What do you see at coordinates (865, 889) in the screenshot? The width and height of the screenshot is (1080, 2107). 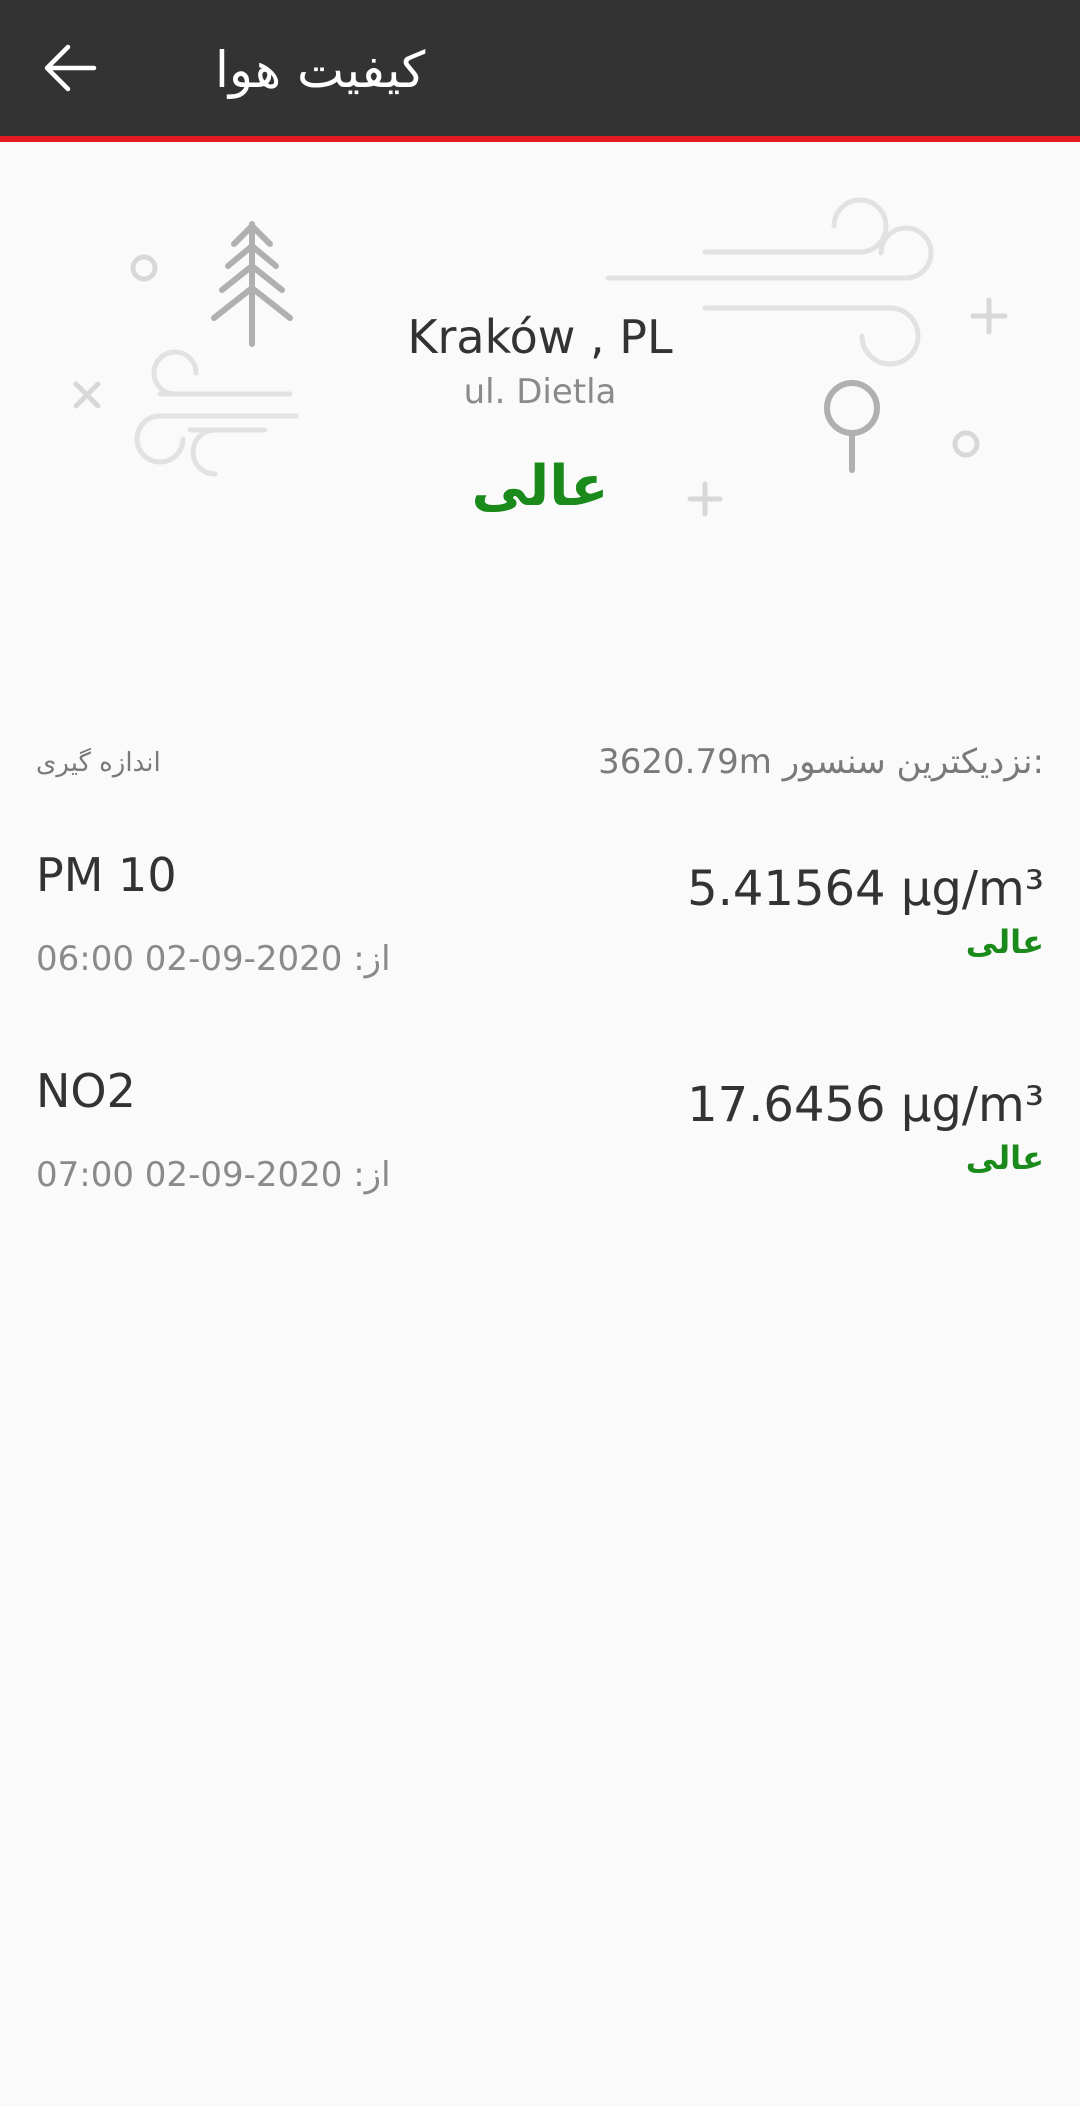 I see `pollutant-value: 5.41564 µg/m³` at bounding box center [865, 889].